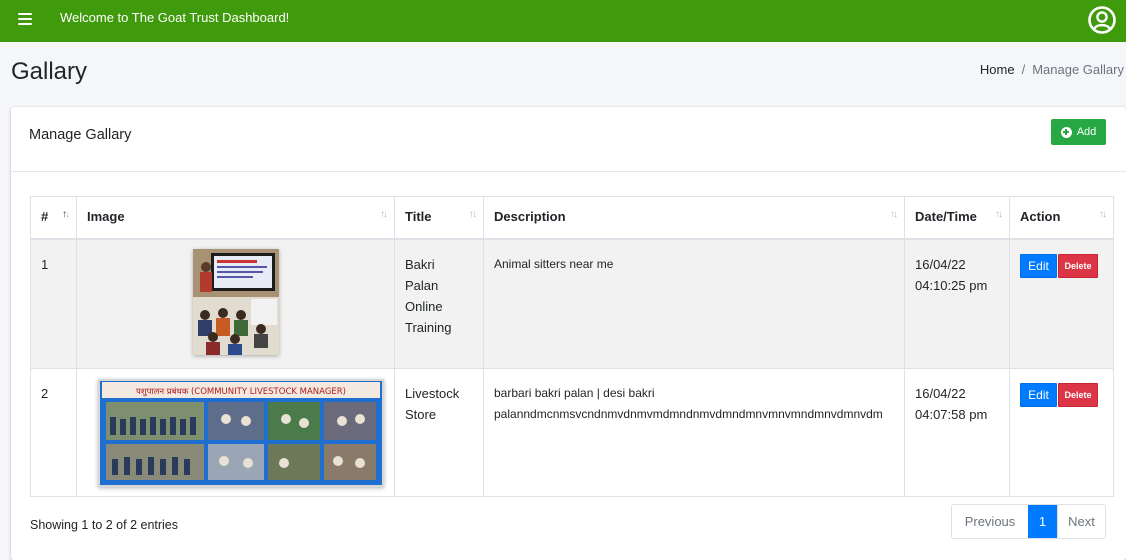  Describe the element at coordinates (439, 432) in the screenshot. I see `title-cell: Livestock Store` at that location.